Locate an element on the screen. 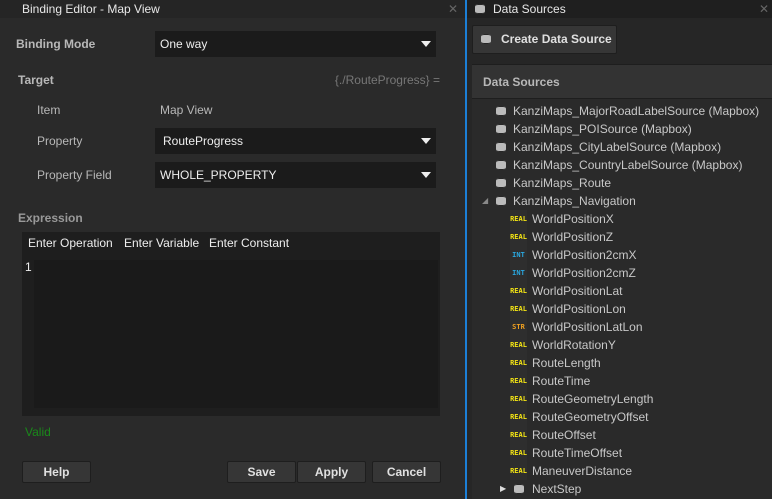  data-field-item: REAL ManeuverDistance is located at coordinates (622, 471).